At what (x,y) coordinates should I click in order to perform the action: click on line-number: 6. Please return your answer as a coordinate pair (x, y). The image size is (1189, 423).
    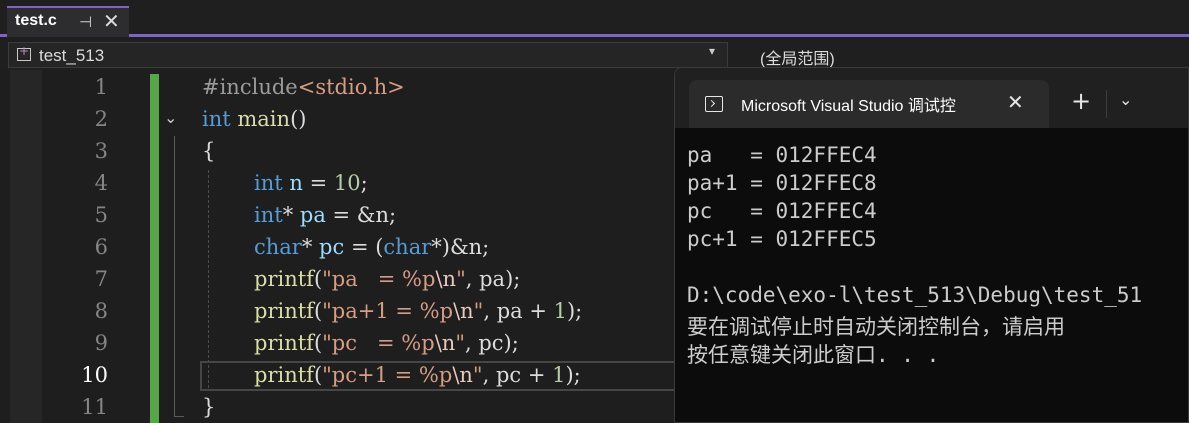
    Looking at the image, I should click on (101, 247).